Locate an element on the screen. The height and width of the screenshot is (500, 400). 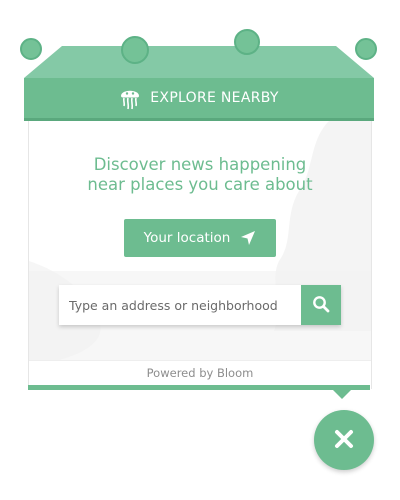
awning-roof is located at coordinates (199, 62).